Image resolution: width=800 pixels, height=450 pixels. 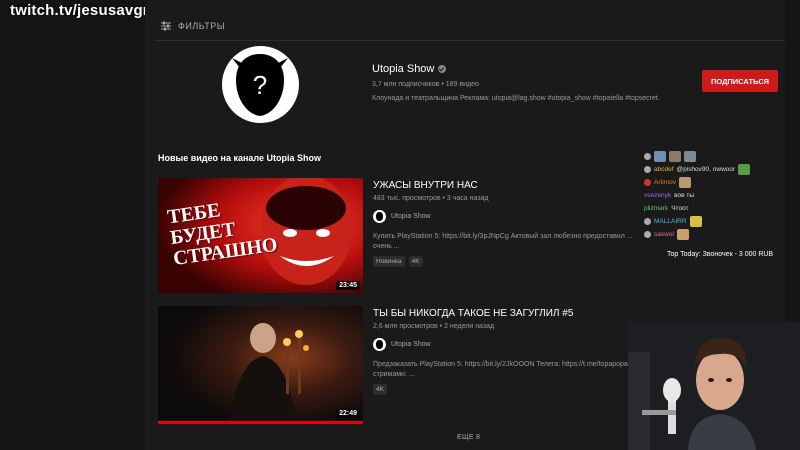 I want to click on divider, so click(x=470, y=40).